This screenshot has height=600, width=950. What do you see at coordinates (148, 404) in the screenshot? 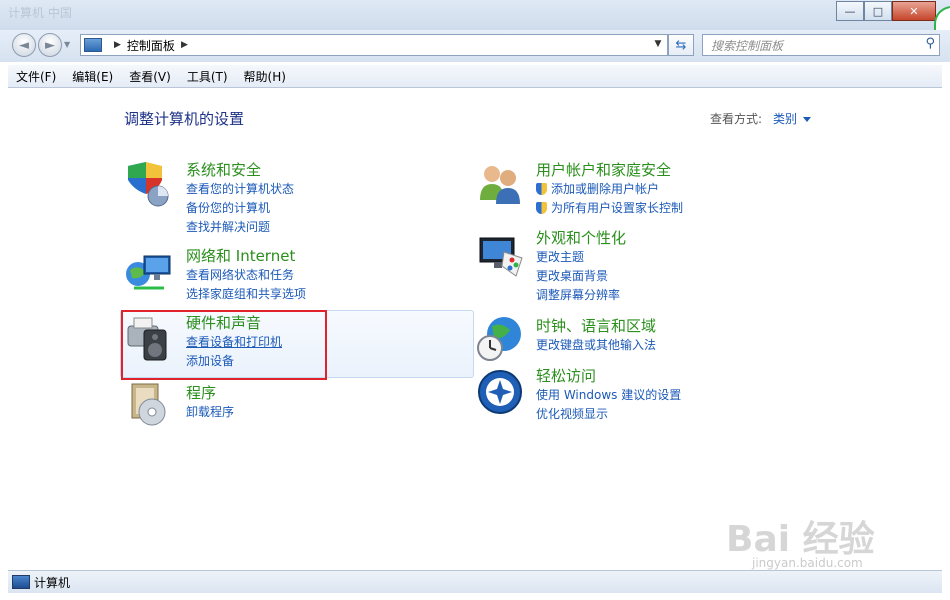
I see `program-disc-icon` at bounding box center [148, 404].